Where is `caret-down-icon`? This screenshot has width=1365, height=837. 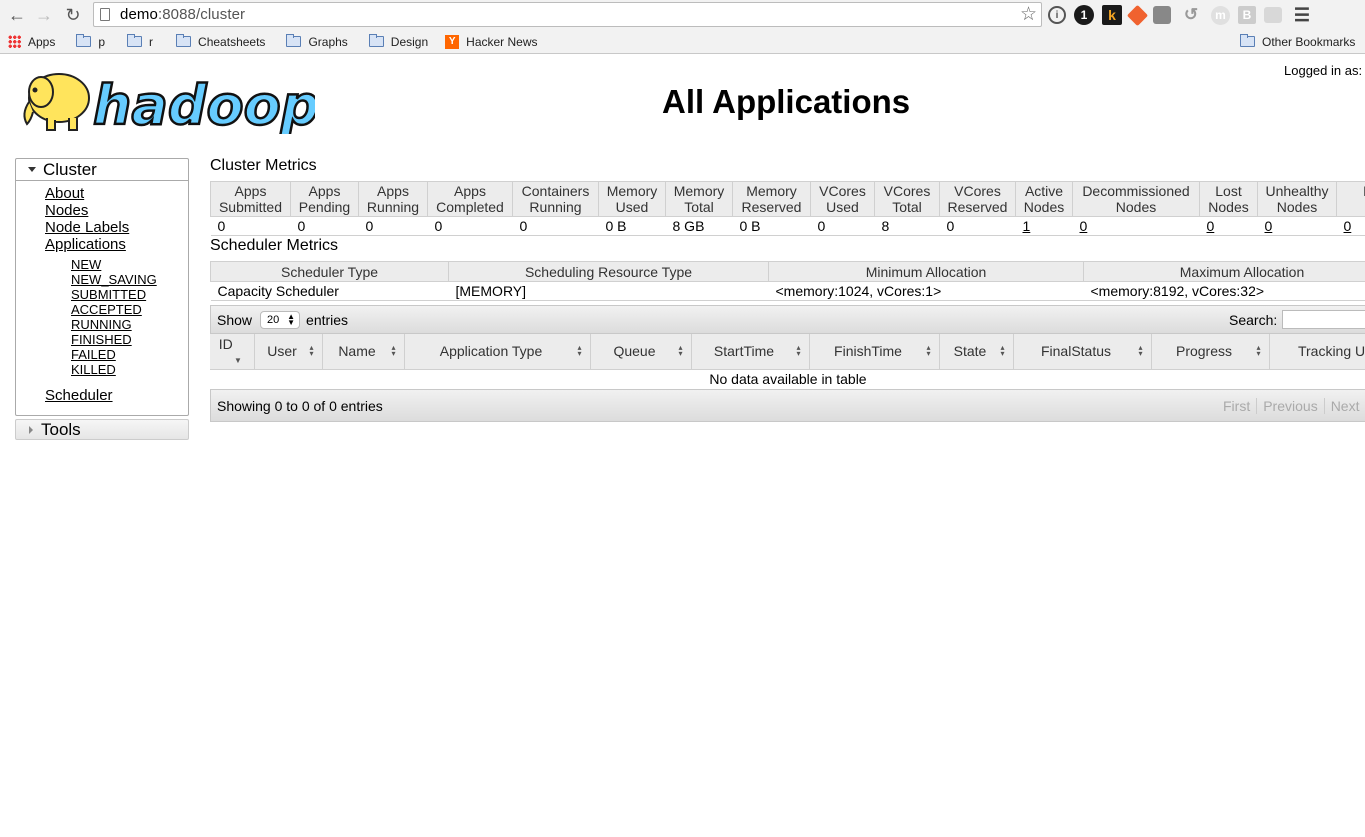 caret-down-icon is located at coordinates (32, 169).